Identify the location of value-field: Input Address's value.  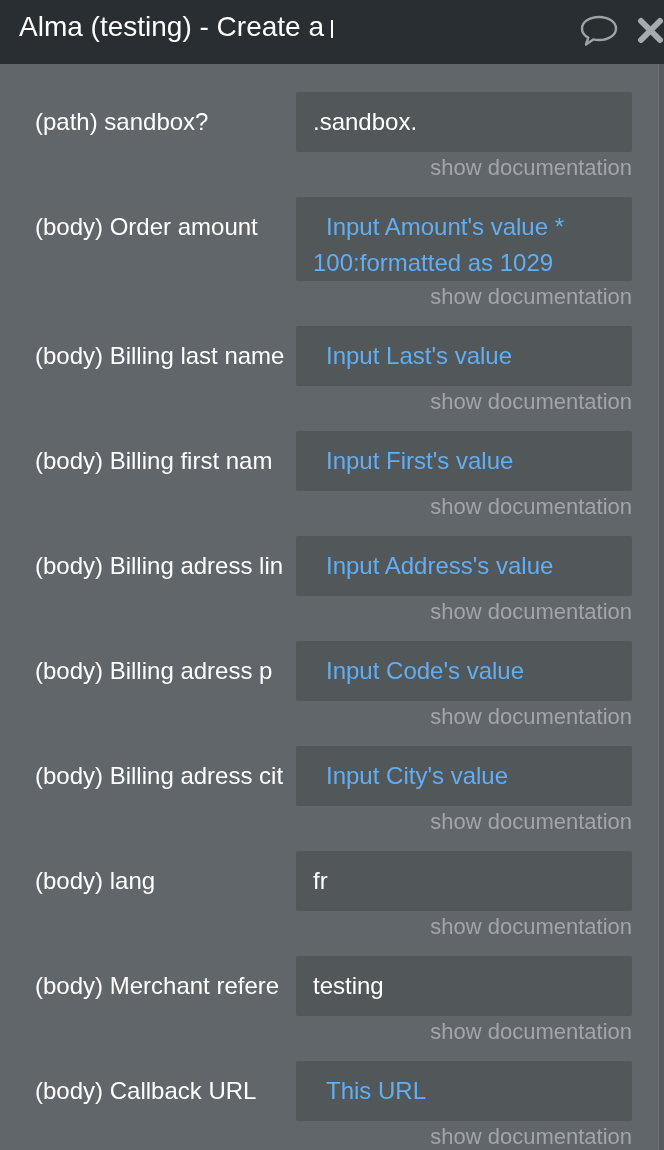
(464, 566).